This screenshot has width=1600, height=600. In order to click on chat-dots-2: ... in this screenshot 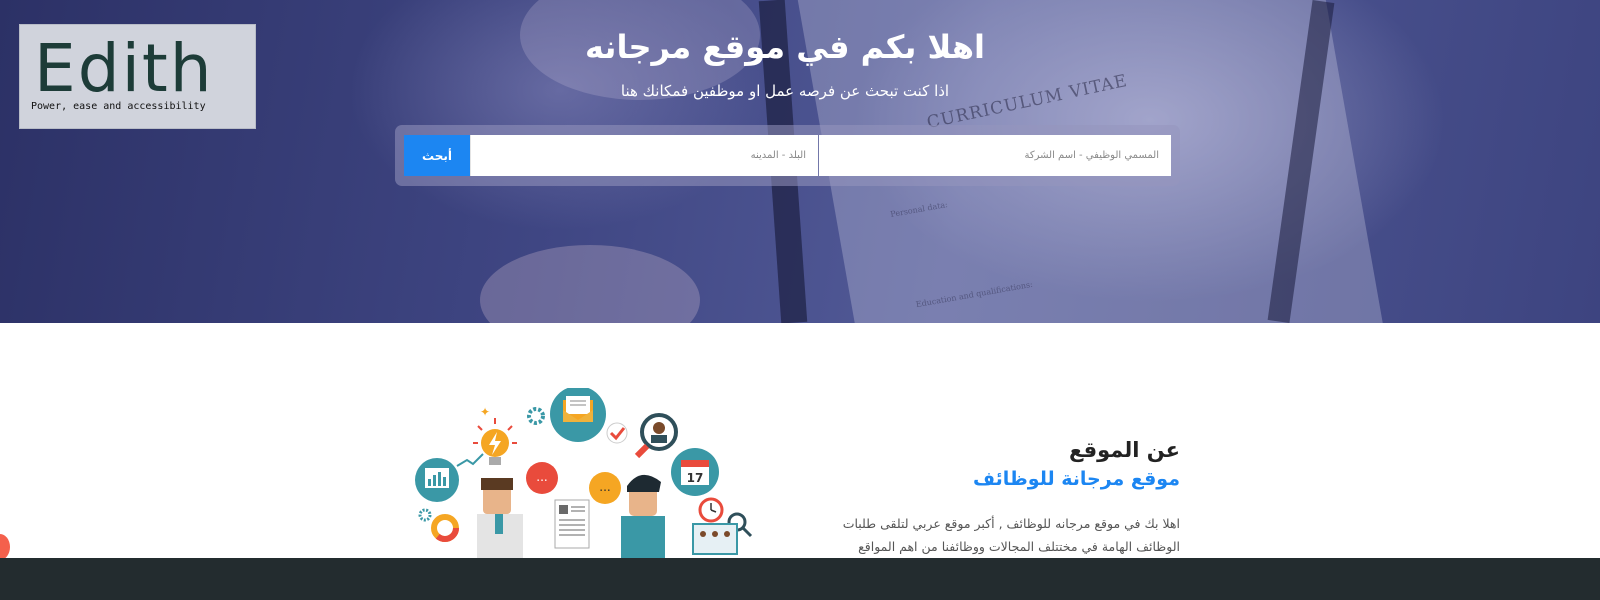, I will do `click(604, 487)`.